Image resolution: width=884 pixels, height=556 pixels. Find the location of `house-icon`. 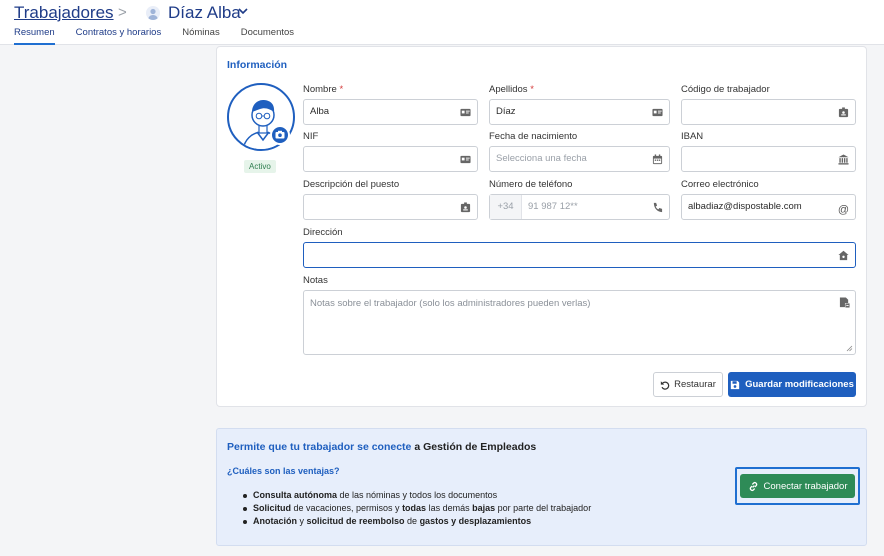

house-icon is located at coordinates (843, 255).